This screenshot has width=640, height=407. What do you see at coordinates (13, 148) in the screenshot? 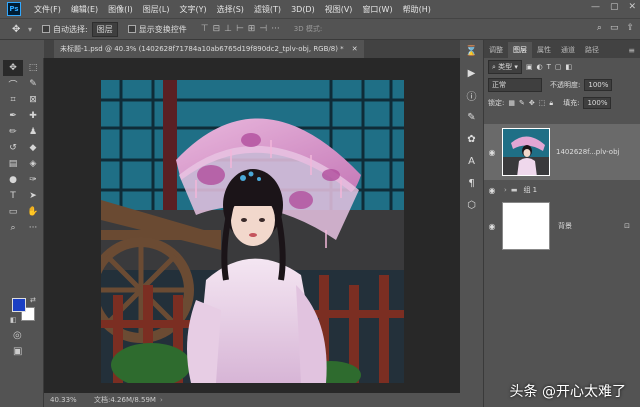
I see `history-brush-tool-icon: ↺` at bounding box center [13, 148].